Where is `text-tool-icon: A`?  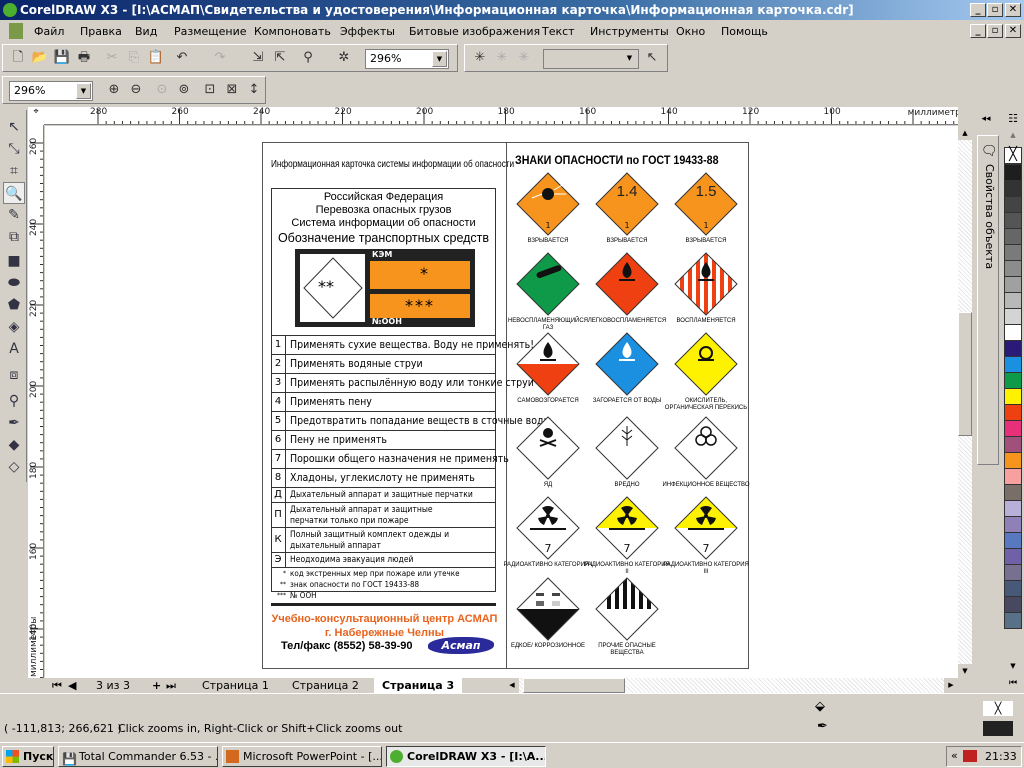 text-tool-icon: A is located at coordinates (14, 349).